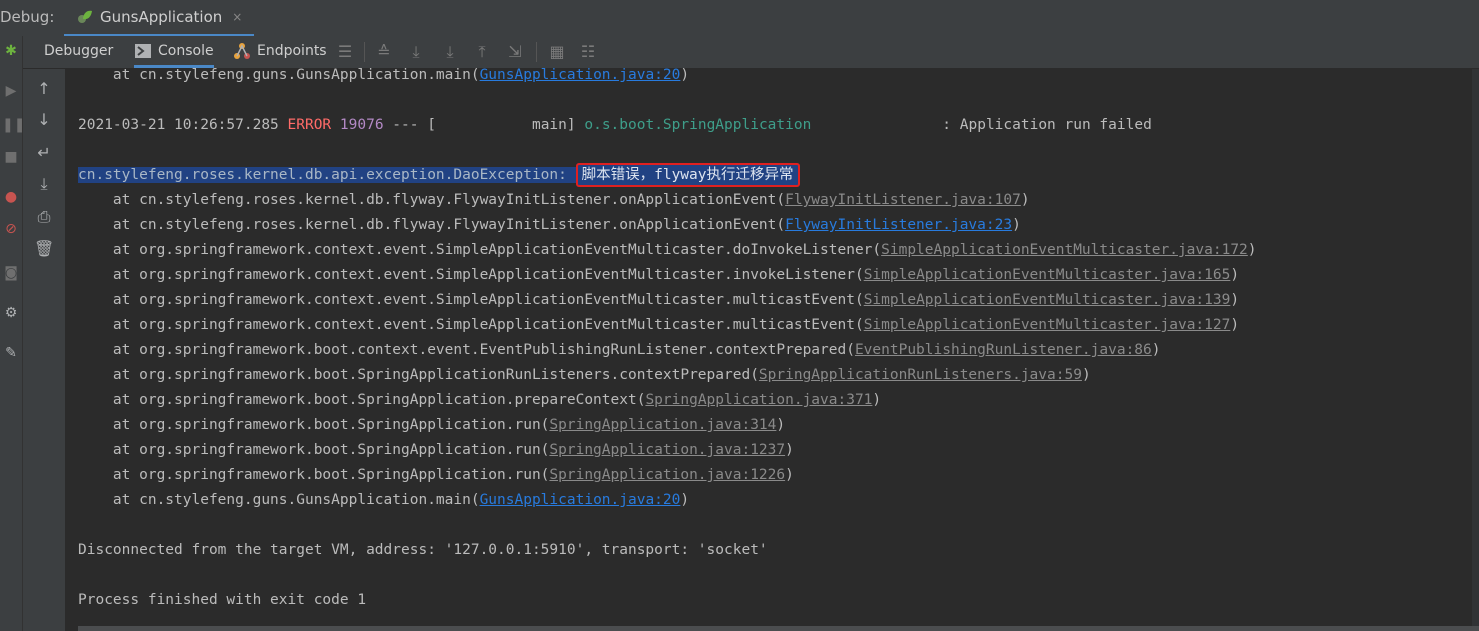  What do you see at coordinates (667, 475) in the screenshot?
I see `source-link: SpringApplication.java:1226` at bounding box center [667, 475].